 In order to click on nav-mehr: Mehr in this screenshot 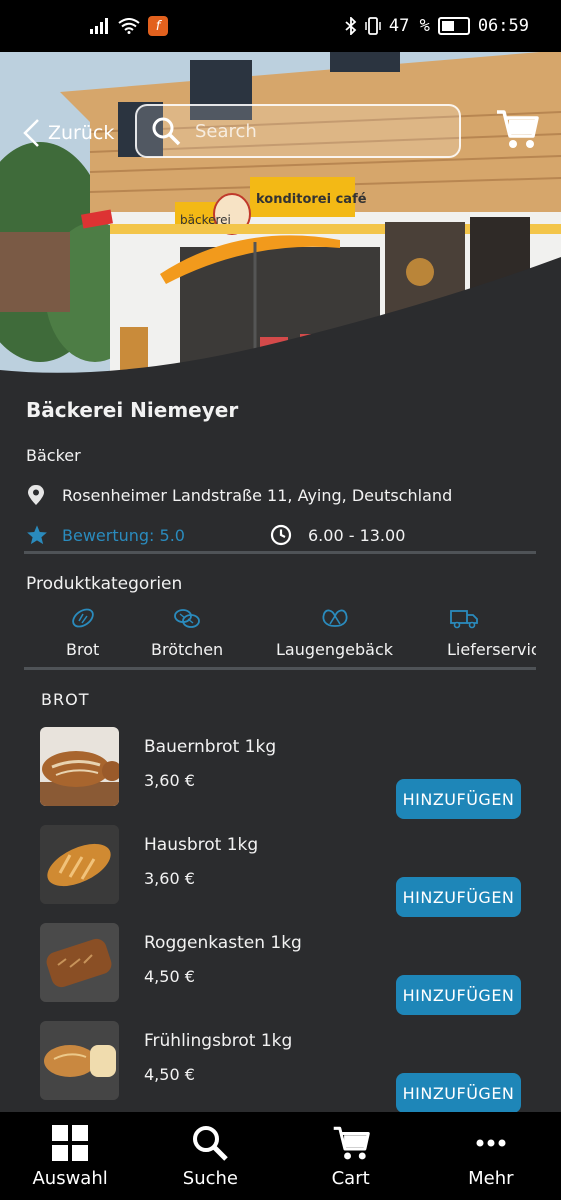, I will do `click(491, 1156)`.